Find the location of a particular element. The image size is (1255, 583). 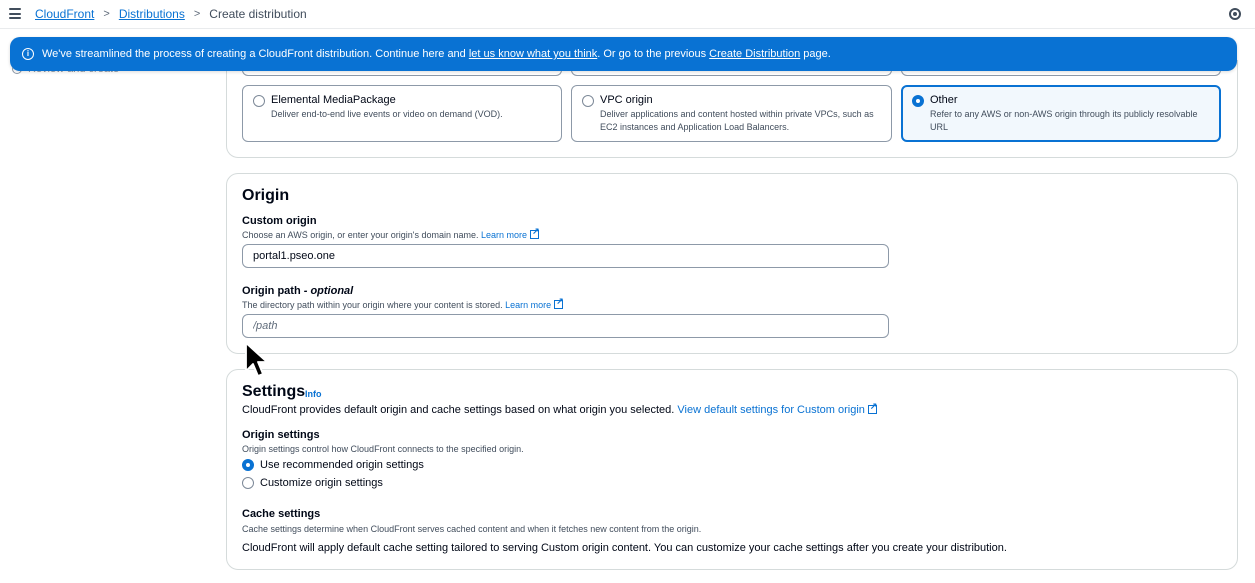

custom-origin-input is located at coordinates (565, 256).